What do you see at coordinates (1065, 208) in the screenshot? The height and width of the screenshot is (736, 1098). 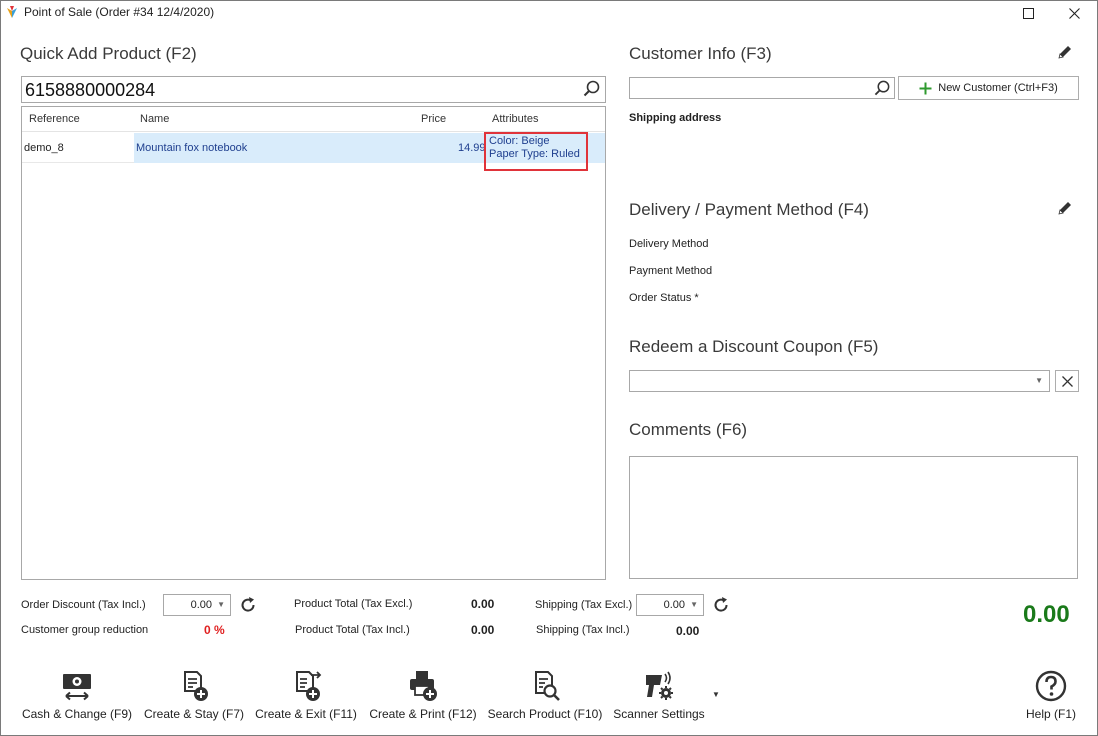 I see `edit-delivery-pencil-icon` at bounding box center [1065, 208].